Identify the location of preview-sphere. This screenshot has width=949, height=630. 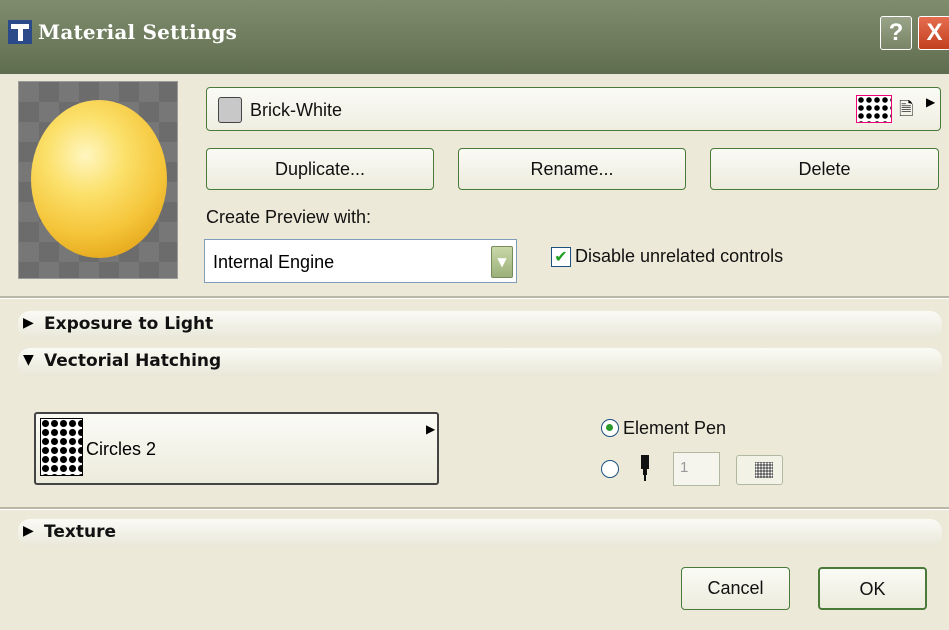
(99, 179).